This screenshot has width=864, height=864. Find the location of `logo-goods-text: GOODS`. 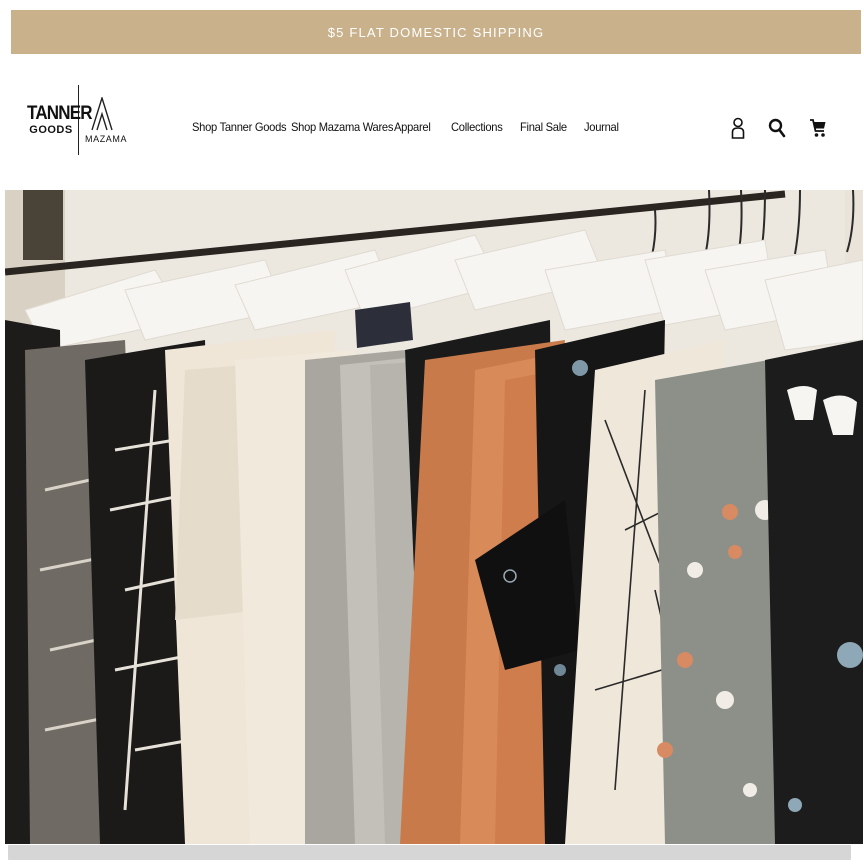

logo-goods-text: GOODS is located at coordinates (51, 130).